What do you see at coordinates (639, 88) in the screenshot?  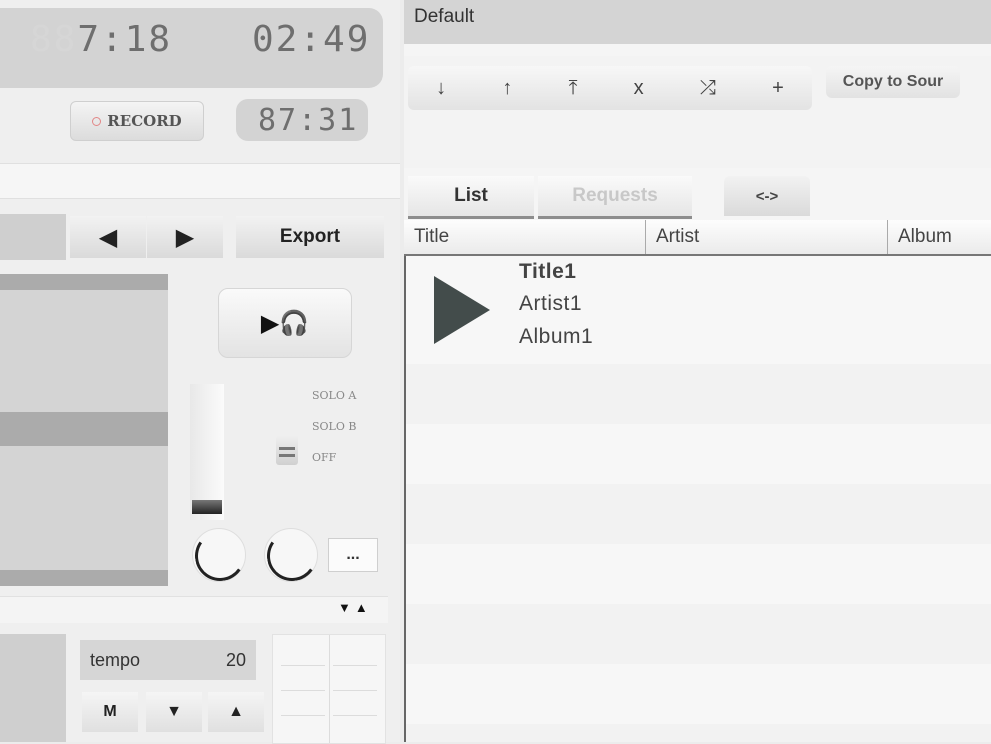 I see `remove-icon: x` at bounding box center [639, 88].